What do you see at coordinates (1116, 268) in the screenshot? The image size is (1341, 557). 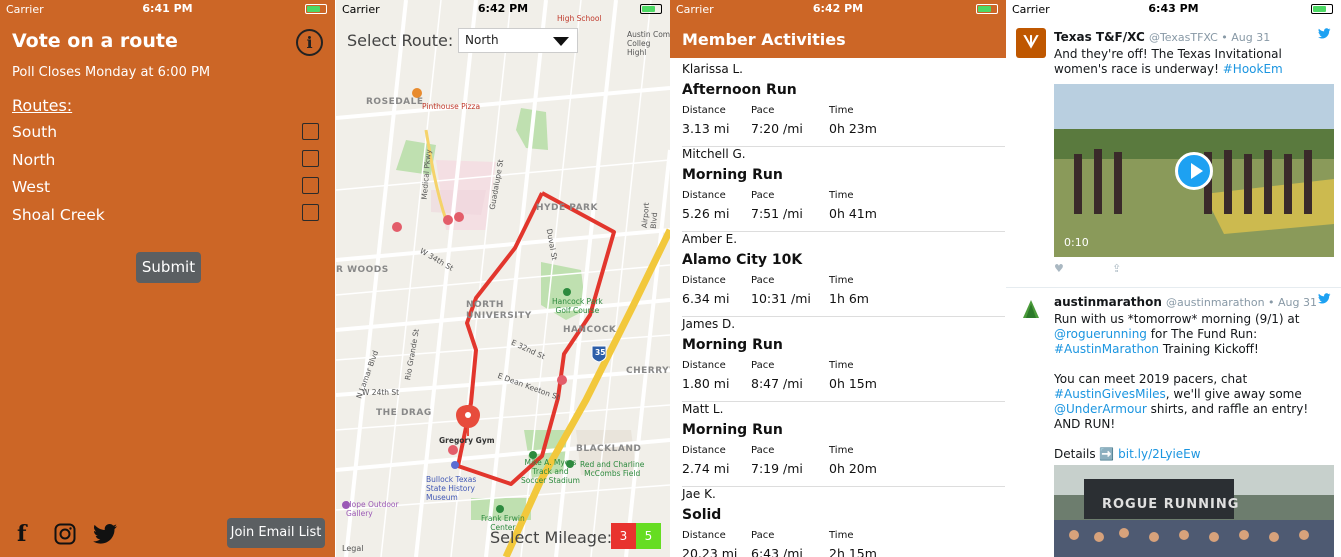 I see `share-icon: ⇪` at bounding box center [1116, 268].